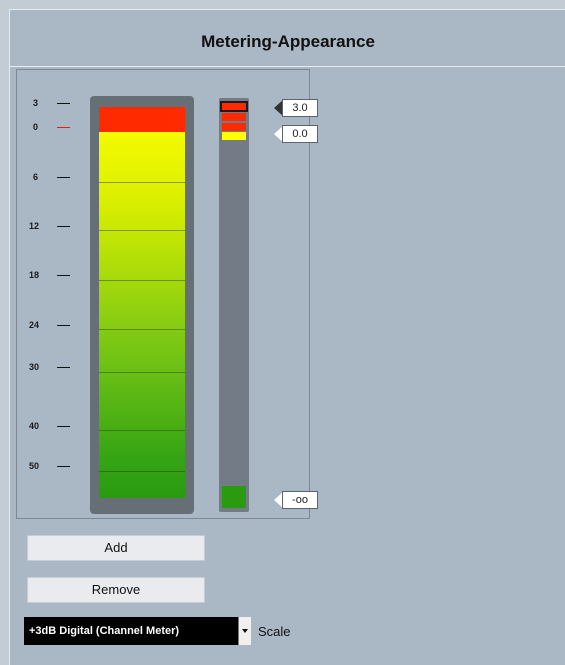 The image size is (565, 665). I want to click on meter-frame, so click(142, 305).